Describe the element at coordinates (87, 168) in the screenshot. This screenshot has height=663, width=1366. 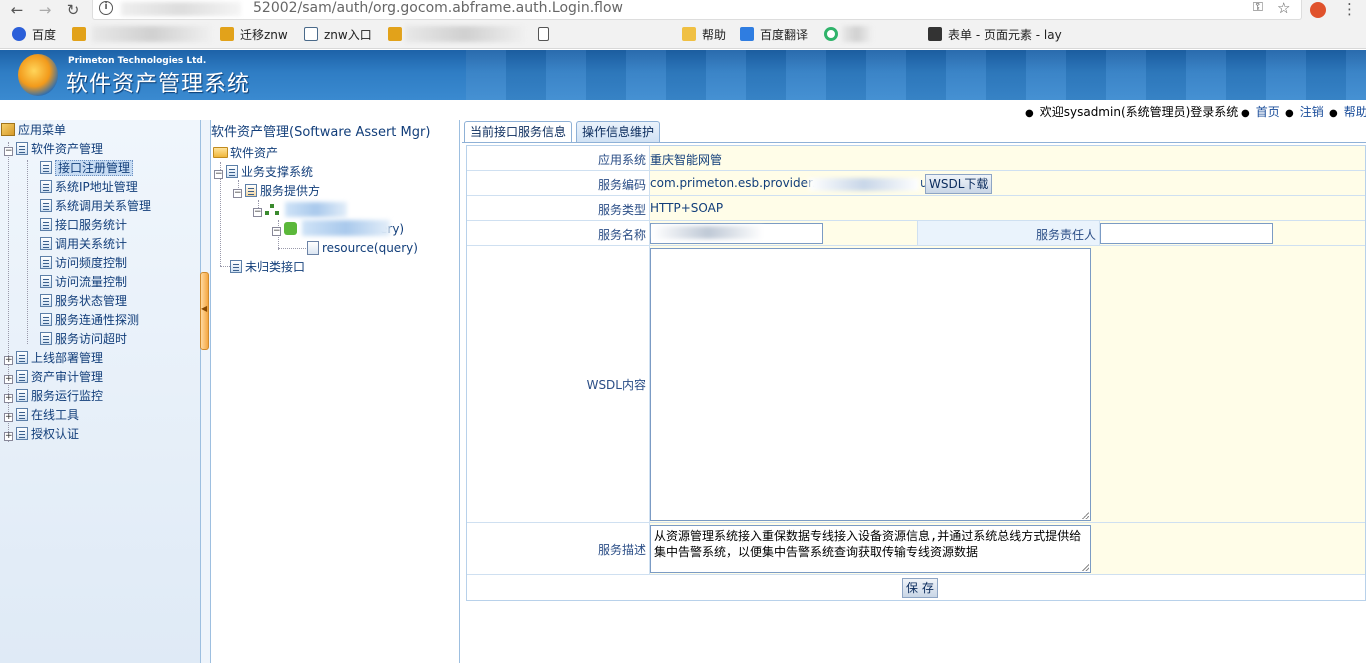
I see `menu-item-interface-registry: 接口注册管理` at that location.